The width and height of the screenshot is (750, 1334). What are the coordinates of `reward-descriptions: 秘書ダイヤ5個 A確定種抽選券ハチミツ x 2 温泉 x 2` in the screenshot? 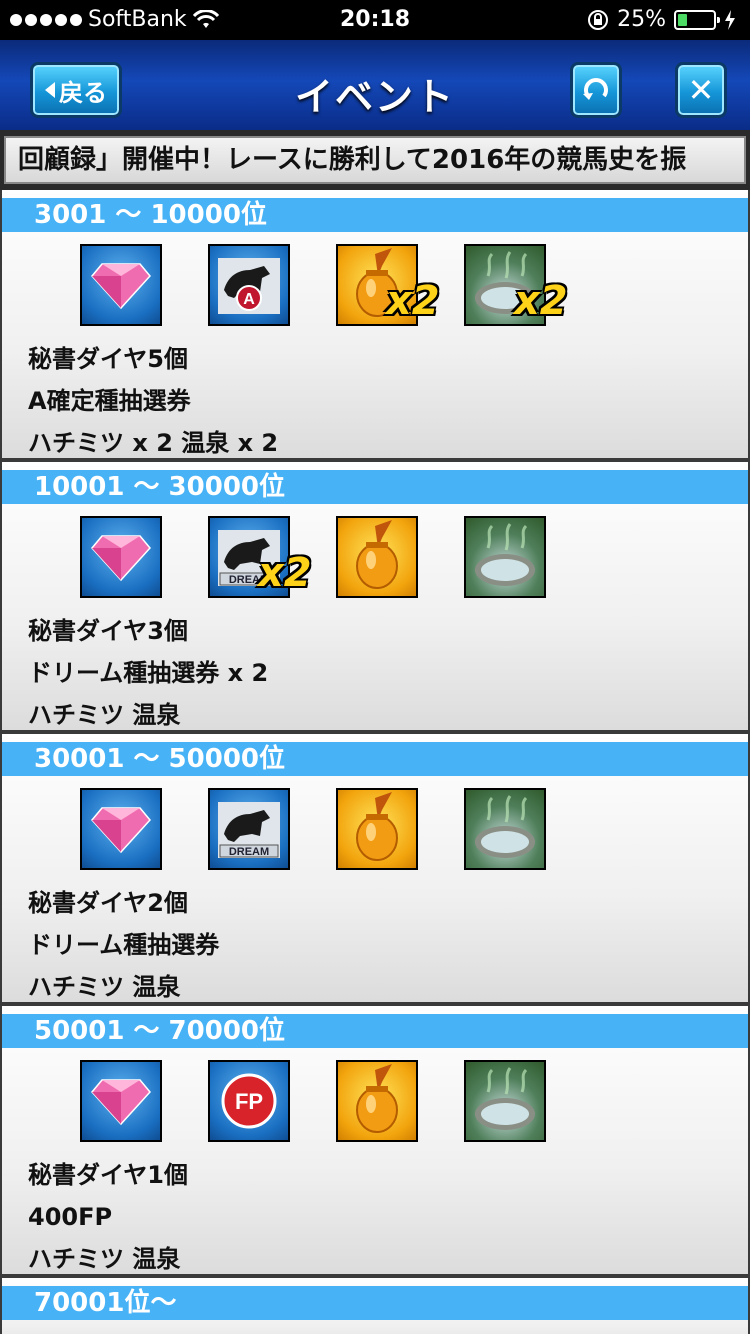 It's located at (153, 401).